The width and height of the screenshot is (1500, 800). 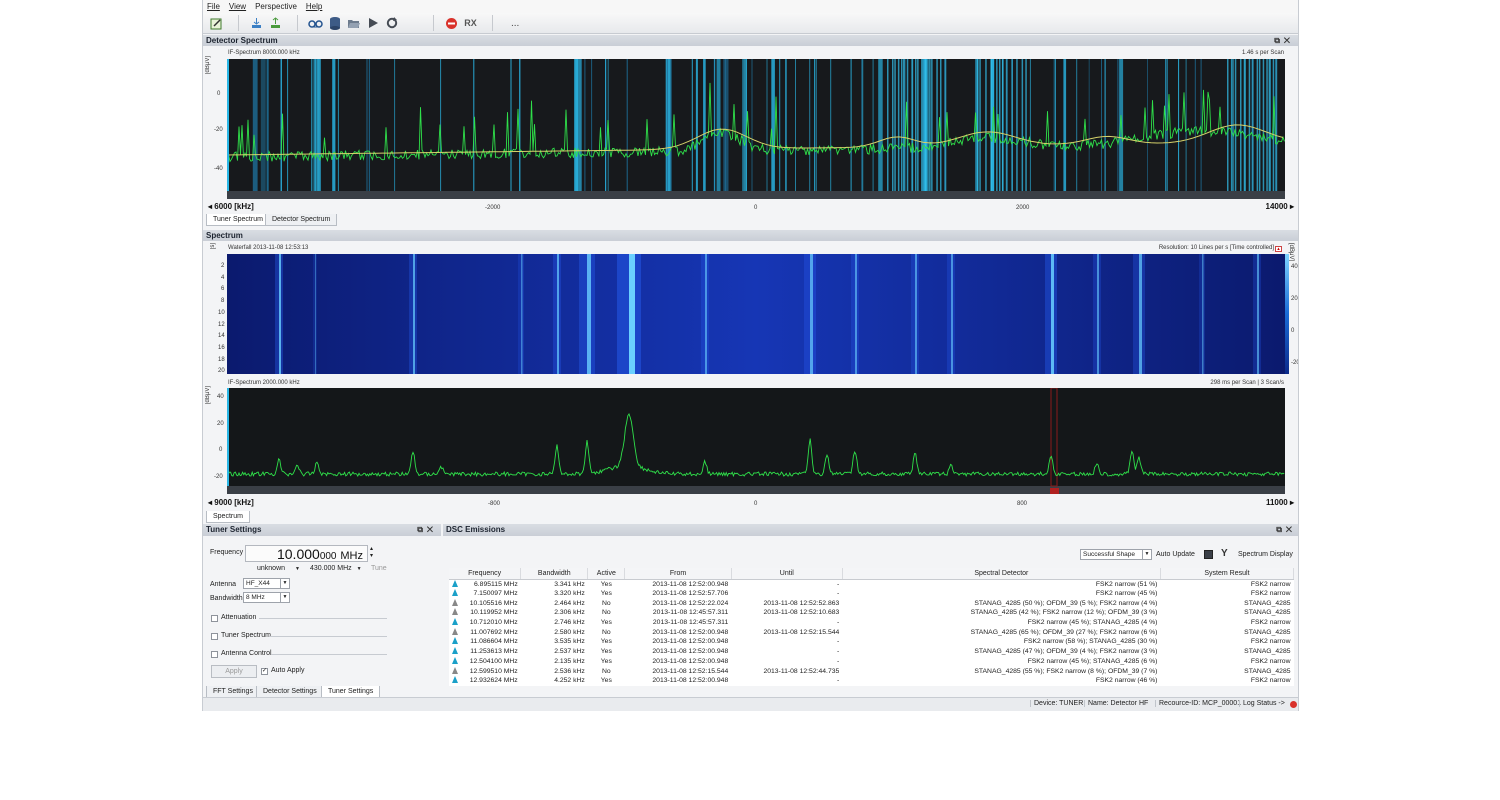 What do you see at coordinates (1270, 681) in the screenshot?
I see `cell-system-result: FSK2 narrow` at bounding box center [1270, 681].